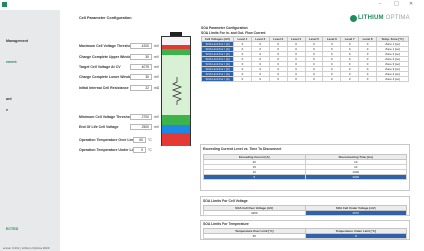  What do you see at coordinates (150, 140) in the screenshot?
I see `temp-over-limit-unit: °C` at bounding box center [150, 140].